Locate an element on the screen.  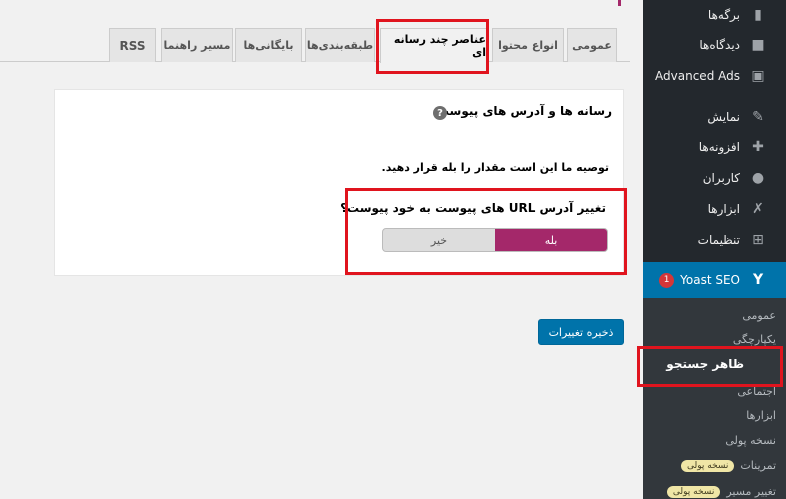
comments-icon: ■ is located at coordinates (758, 45).